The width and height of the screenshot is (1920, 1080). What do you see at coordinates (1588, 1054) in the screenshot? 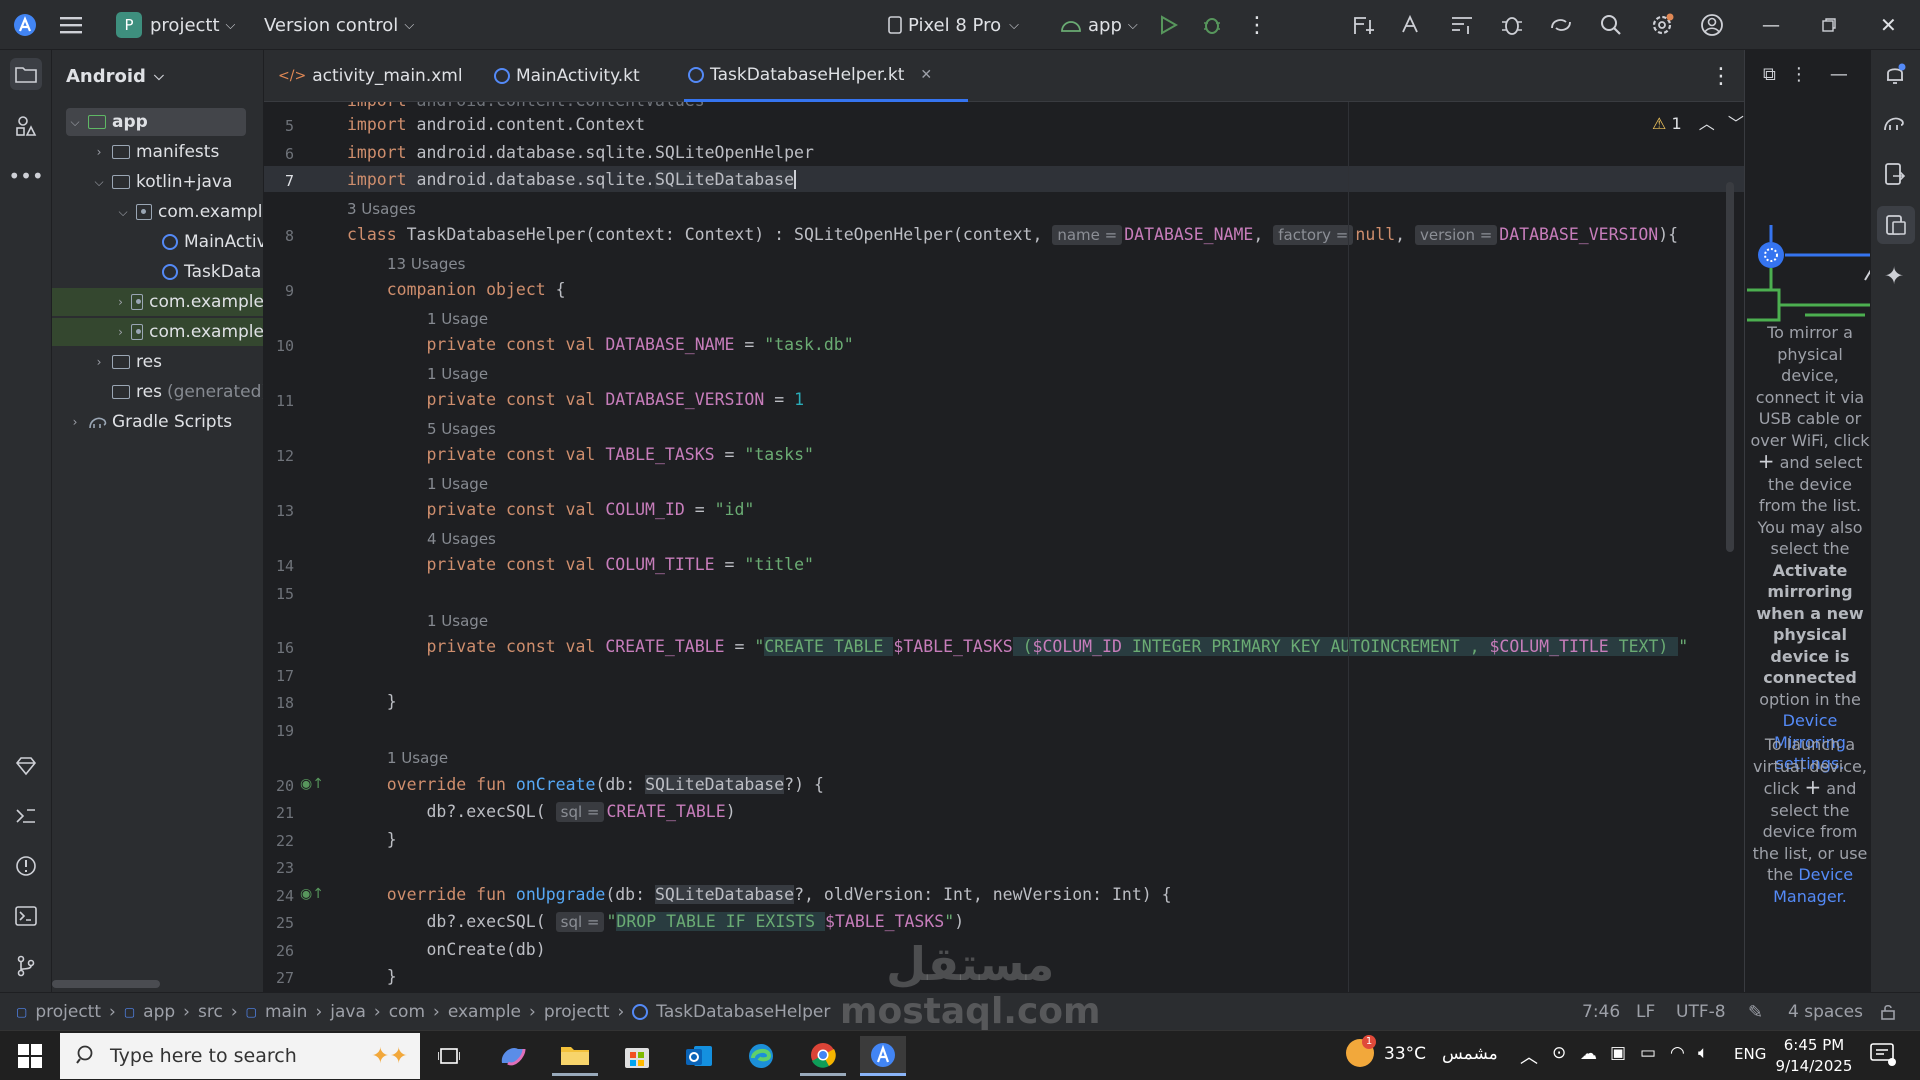
I see `onedrive-cloud-icon: ☁` at bounding box center [1588, 1054].